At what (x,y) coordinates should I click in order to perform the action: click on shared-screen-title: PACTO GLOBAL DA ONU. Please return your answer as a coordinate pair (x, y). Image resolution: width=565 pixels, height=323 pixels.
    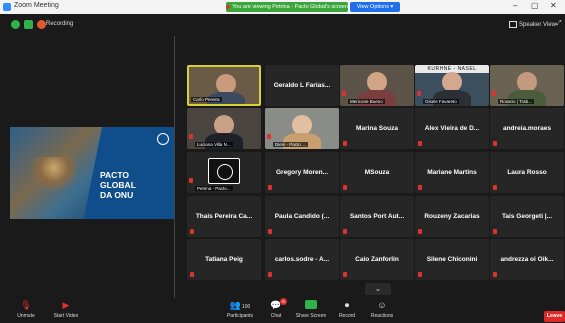
    Looking at the image, I should click on (118, 185).